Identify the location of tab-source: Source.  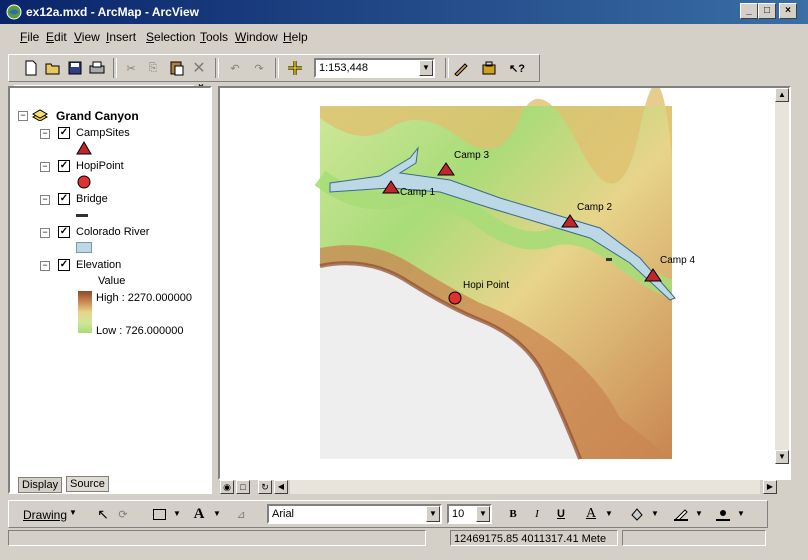
(87, 484).